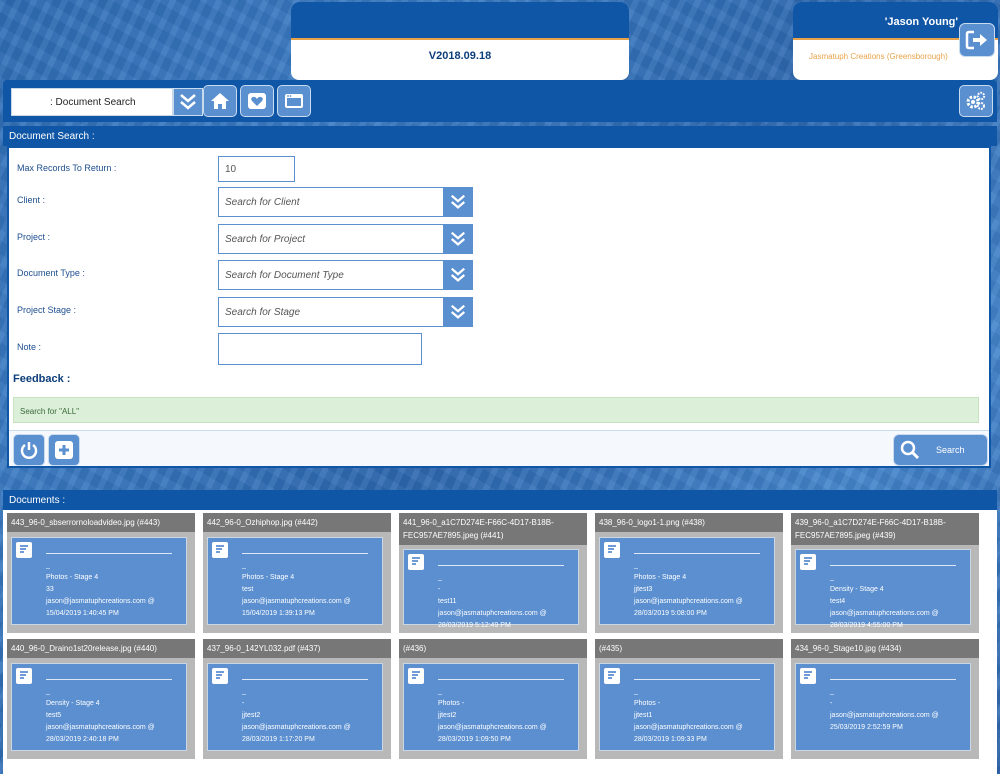 This screenshot has width=1000, height=774. I want to click on document-date: 28/03/2019 4:55:00 PM, so click(866, 625).